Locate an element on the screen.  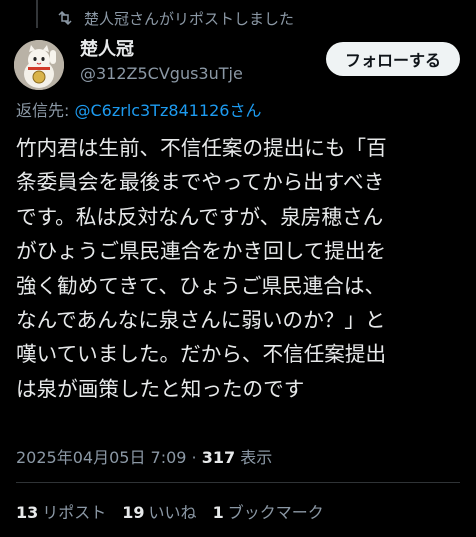
like-count: 19 is located at coordinates (133, 512).